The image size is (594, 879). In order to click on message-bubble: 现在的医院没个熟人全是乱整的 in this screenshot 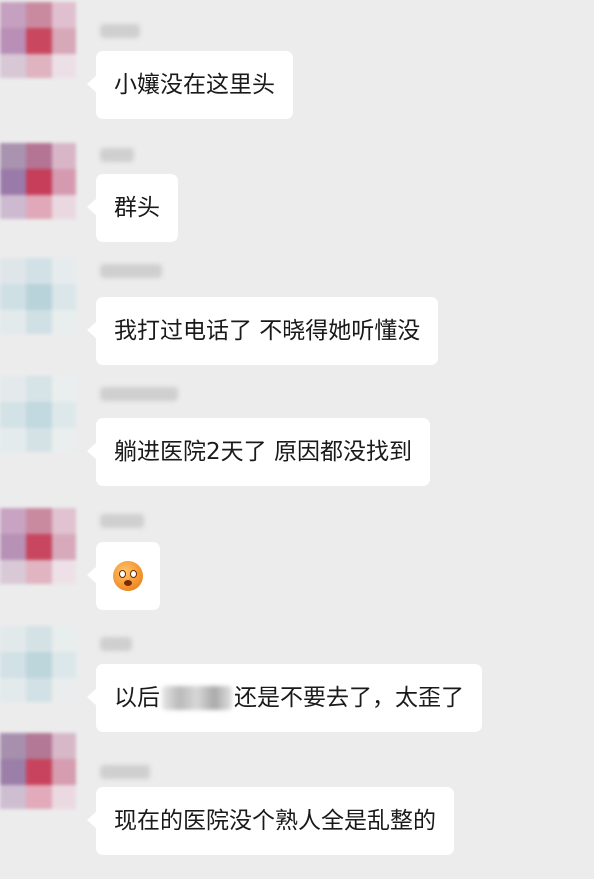, I will do `click(270, 821)`.